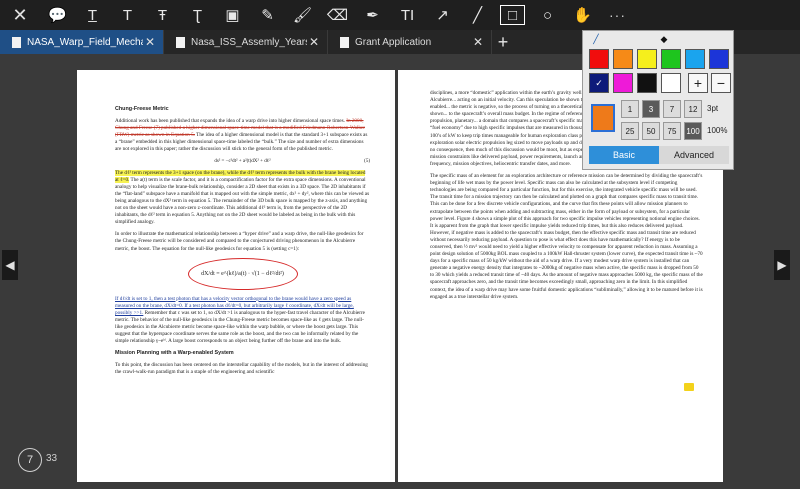  Describe the element at coordinates (52, 458) in the screenshot. I see `total-pages: 33` at that location.